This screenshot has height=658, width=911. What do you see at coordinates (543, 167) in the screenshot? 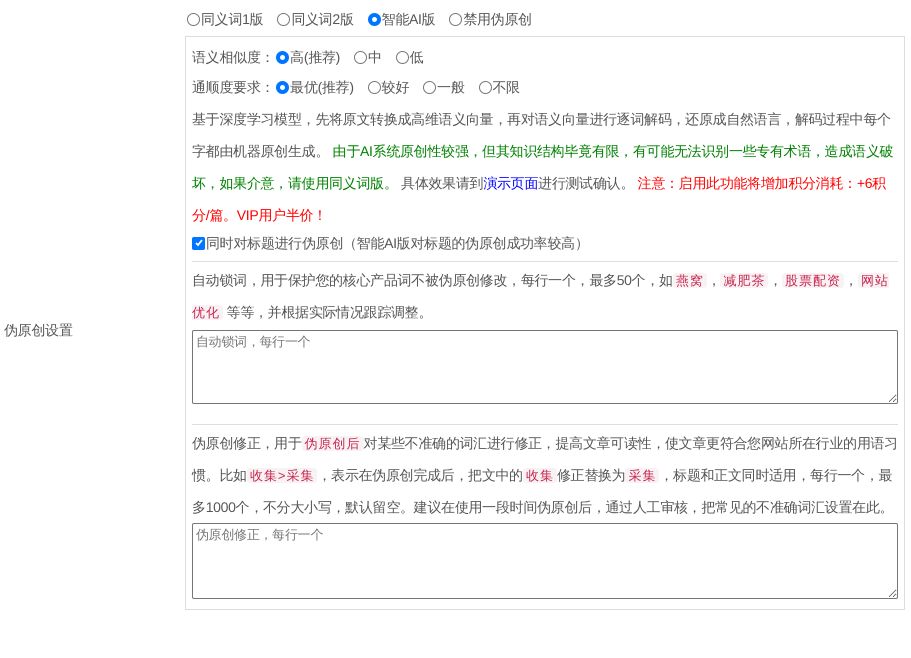
I see `ai-description: 基于深度学习模型，先将原文转换成高维语义向量，再对语义向量进行逐词解码，还原成自然语言，解码过程中每个字都由机器原创生成。 由于AI系统原创性较强，但其知识结构毕竟有限，有可能无法识别一些专有术语，造成语义破坏，如果介意，请使用同义词版。 具体效果请到演示页面进行测试确认。 注意：启用此功能将增加积分消耗：+6积分/篇。VIP用户半价！` at bounding box center [543, 167].